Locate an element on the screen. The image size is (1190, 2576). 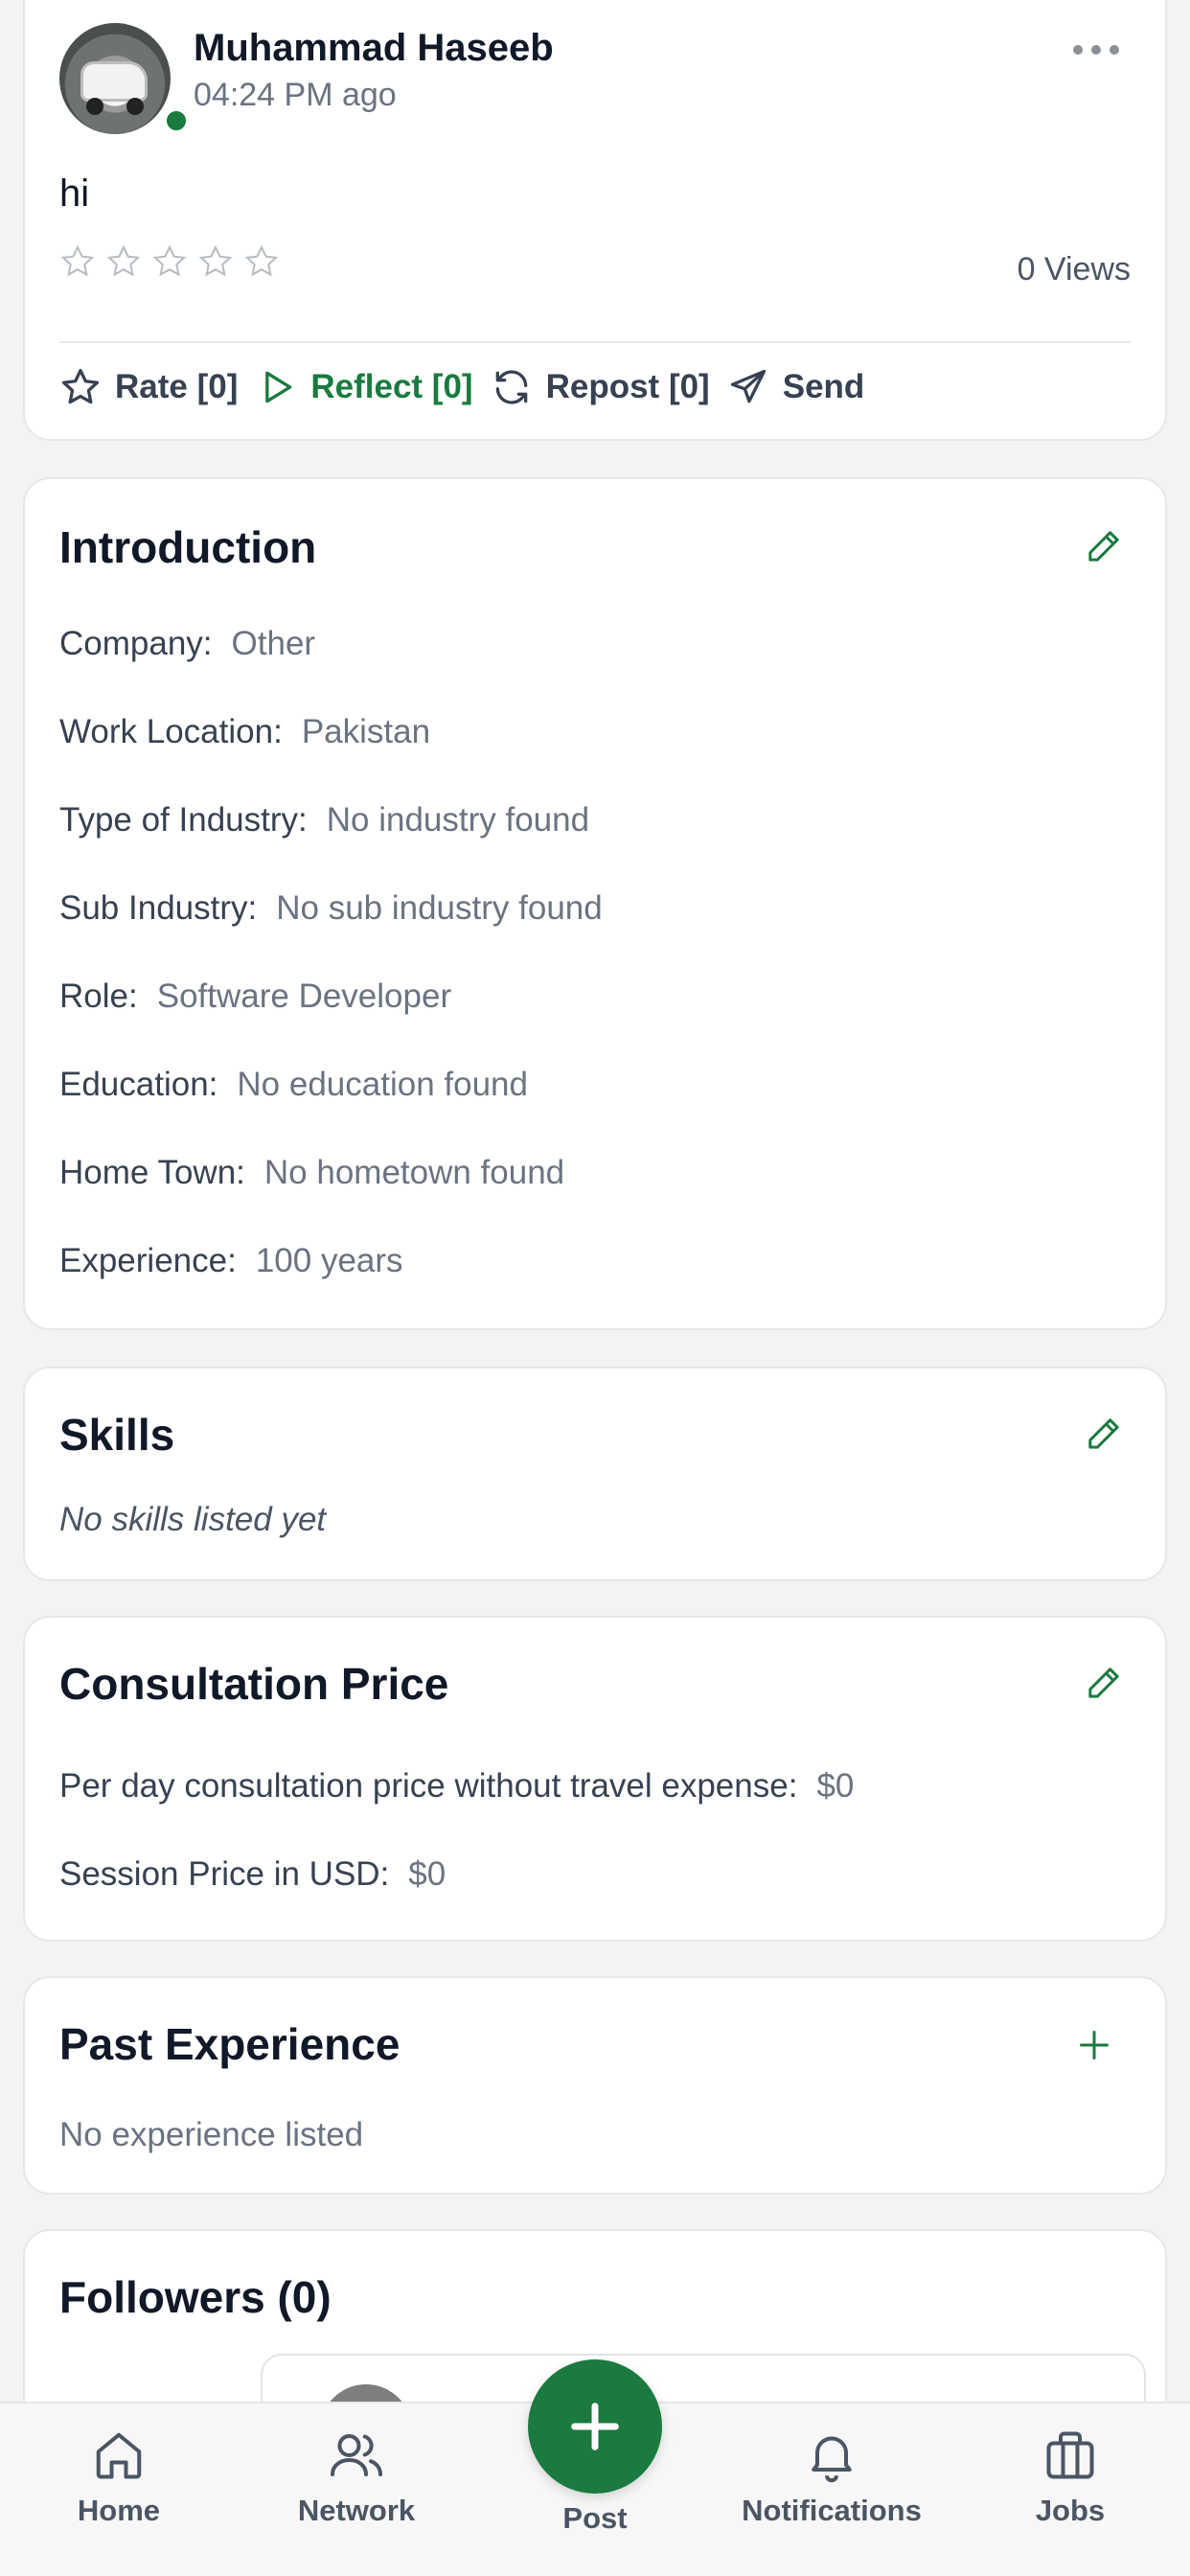
intro-row-home-town: Home Town: No hometown found is located at coordinates (312, 1172).